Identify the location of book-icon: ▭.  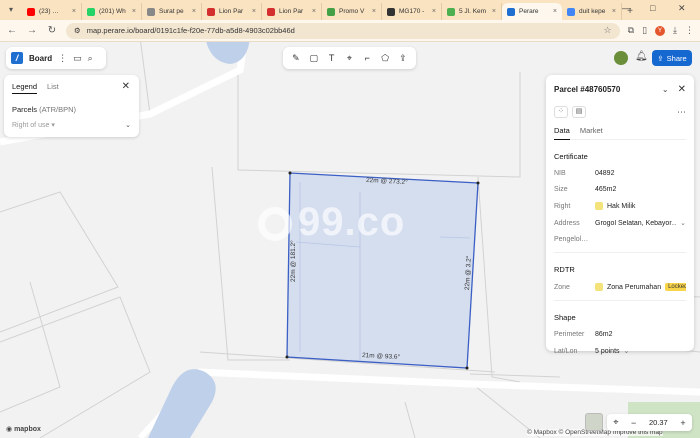
(77, 58).